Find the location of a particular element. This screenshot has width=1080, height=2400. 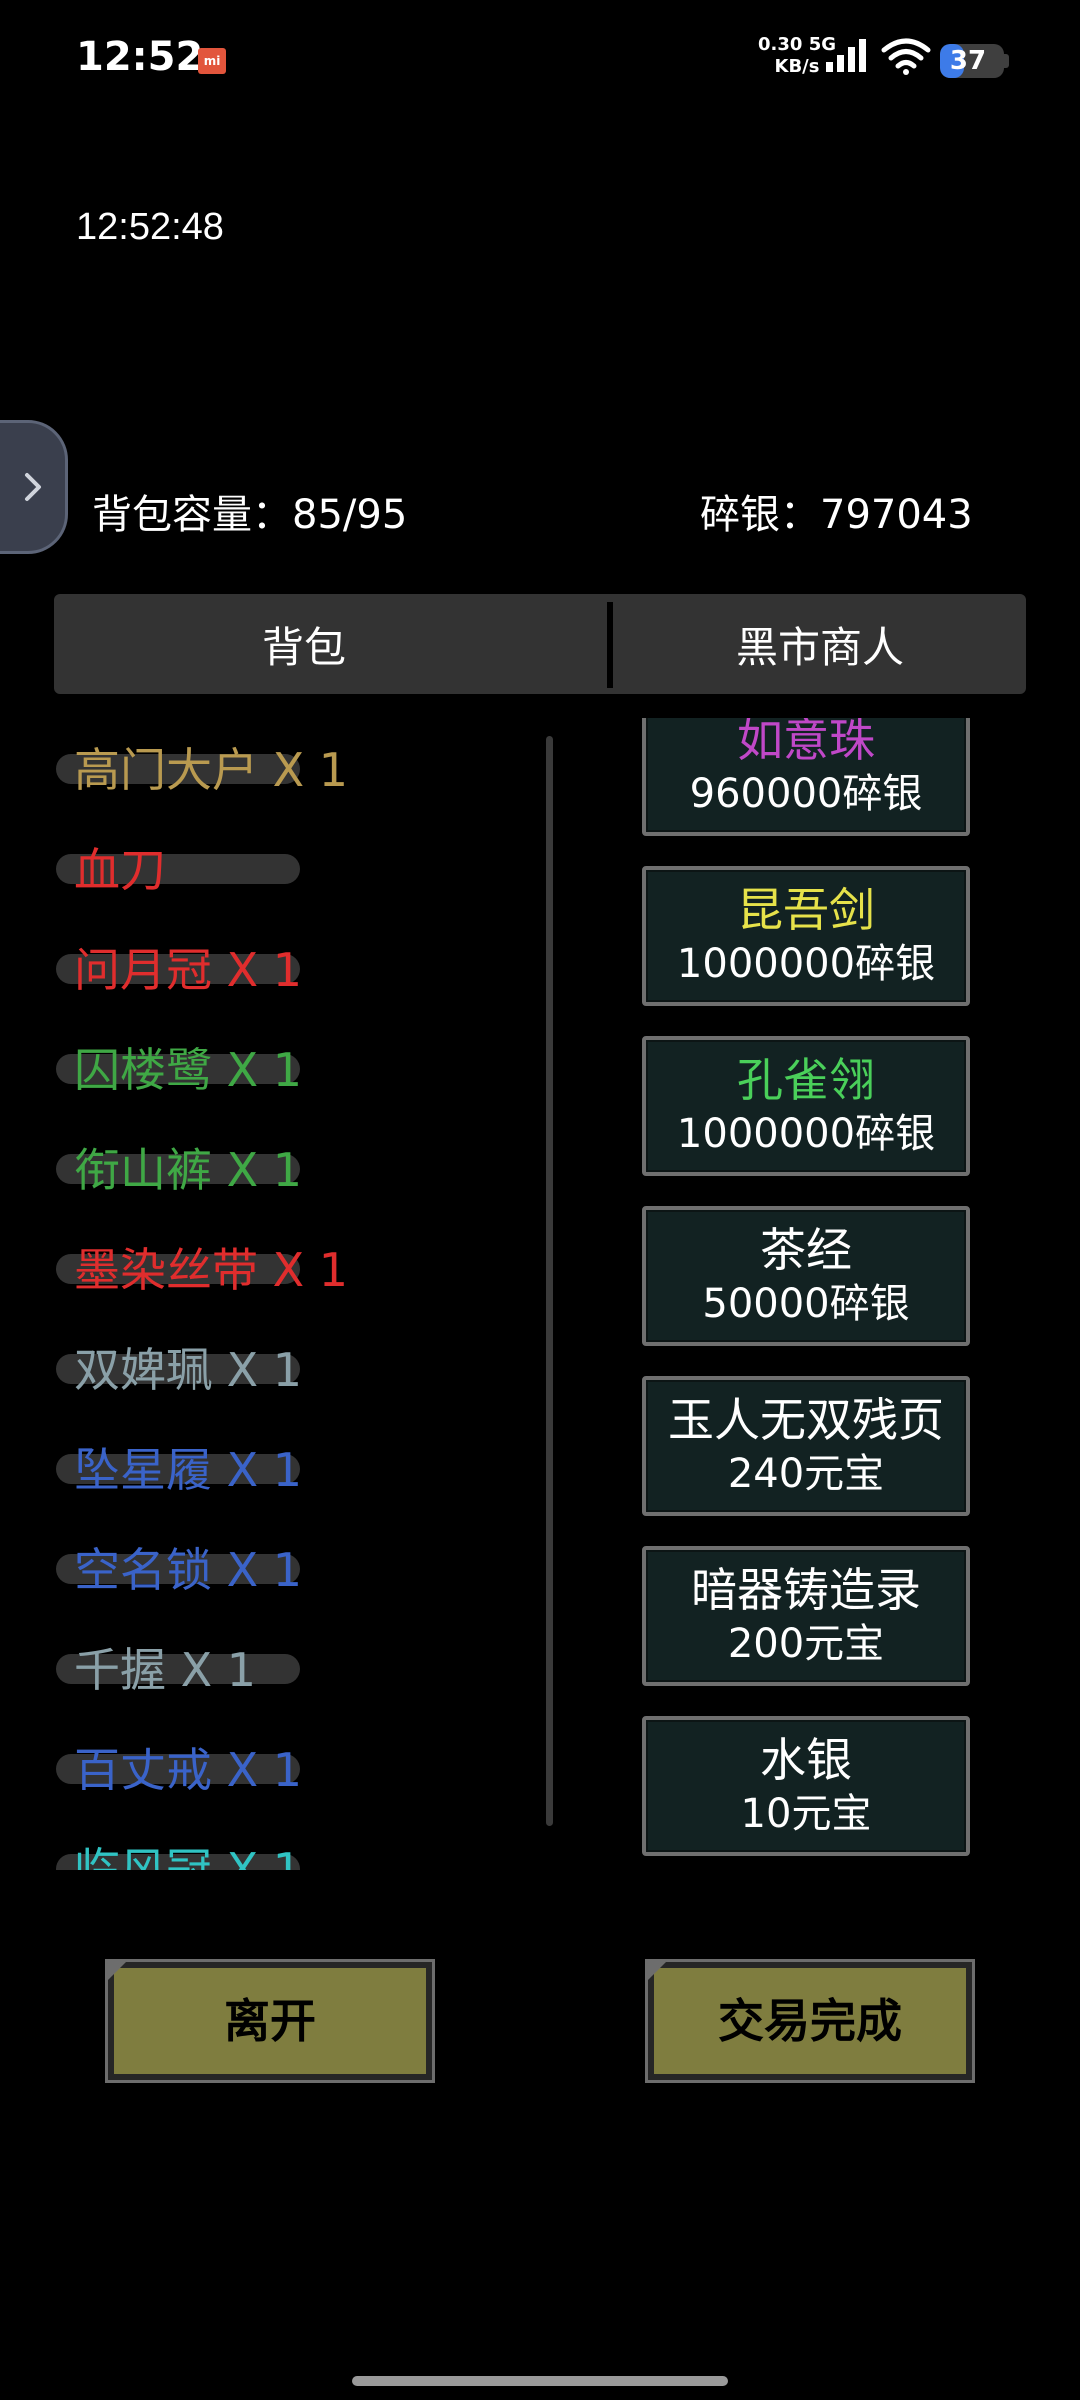

inventory-item-label: 囚楼鹭 X 1 is located at coordinates (188, 1070).